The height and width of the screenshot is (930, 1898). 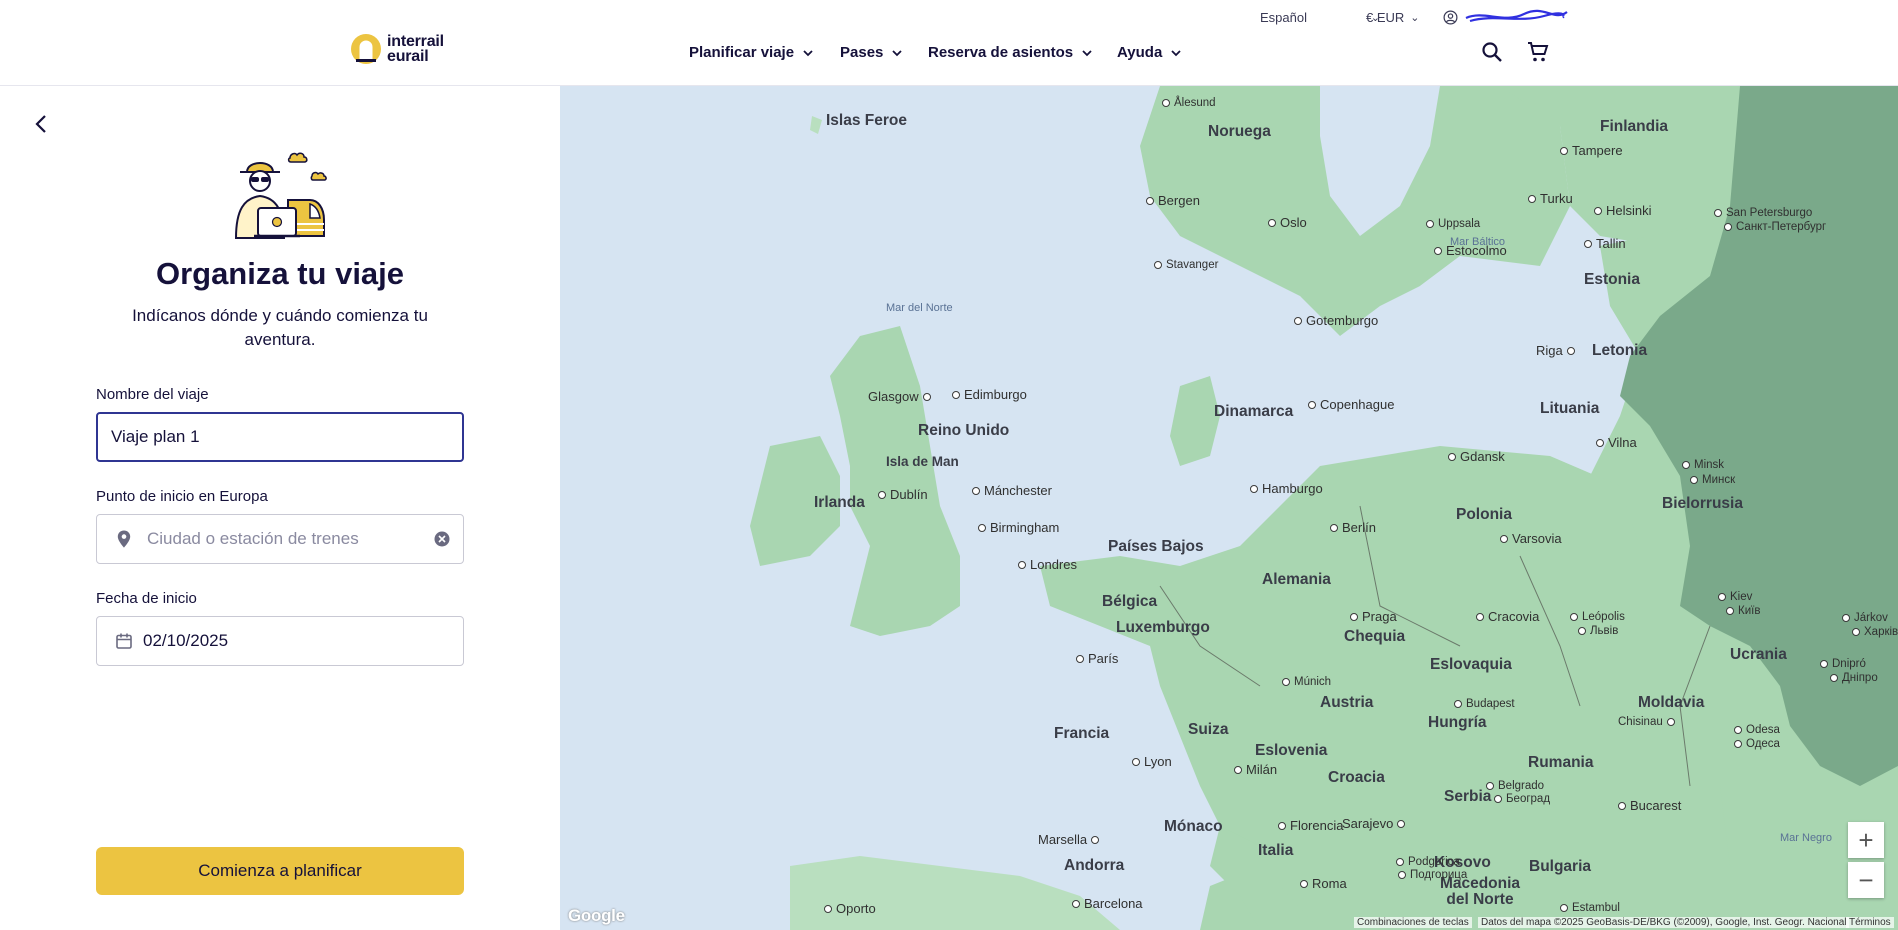 What do you see at coordinates (1094, 865) in the screenshot?
I see `country-label: Andorra` at bounding box center [1094, 865].